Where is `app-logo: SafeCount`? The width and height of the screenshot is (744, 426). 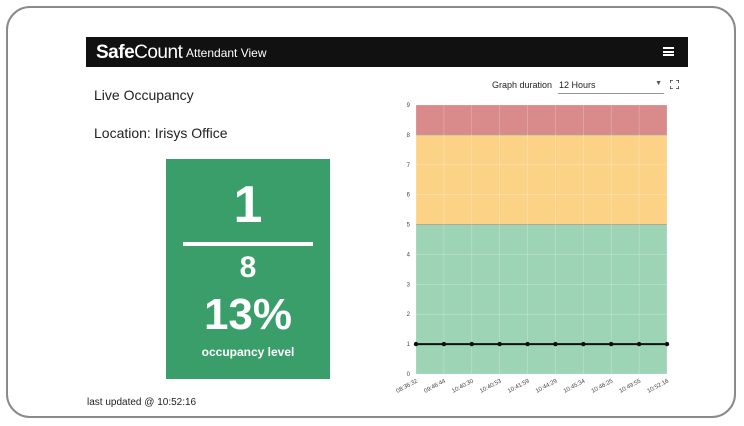
app-logo: SafeCount is located at coordinates (139, 53).